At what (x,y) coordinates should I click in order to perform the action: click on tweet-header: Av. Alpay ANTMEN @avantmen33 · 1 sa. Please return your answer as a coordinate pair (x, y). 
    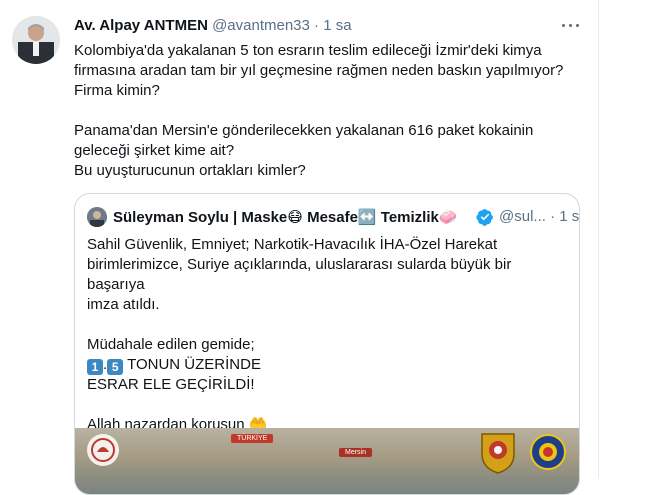
    Looking at the image, I should click on (213, 27).